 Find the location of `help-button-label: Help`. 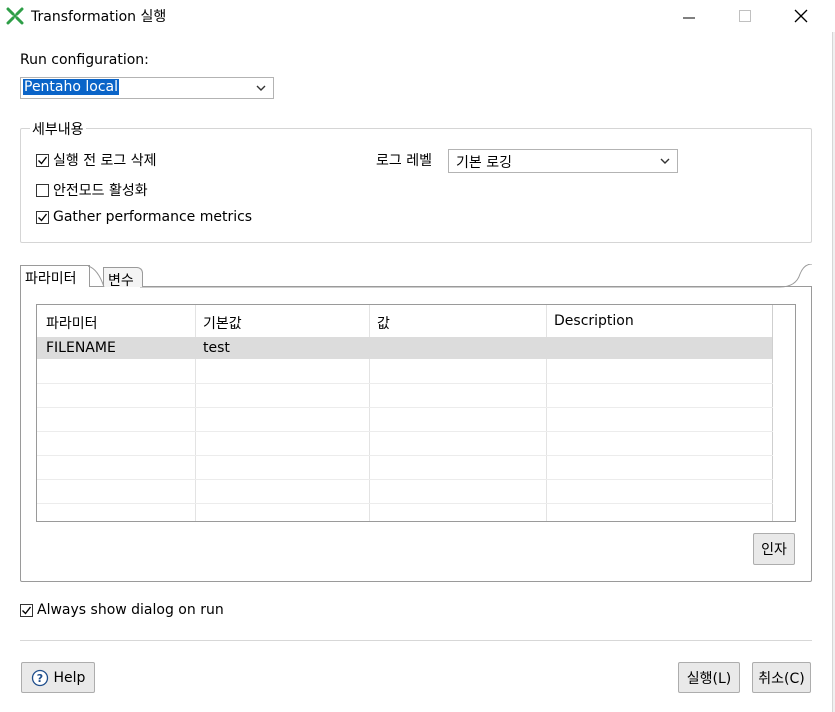

help-button-label: Help is located at coordinates (69, 677).